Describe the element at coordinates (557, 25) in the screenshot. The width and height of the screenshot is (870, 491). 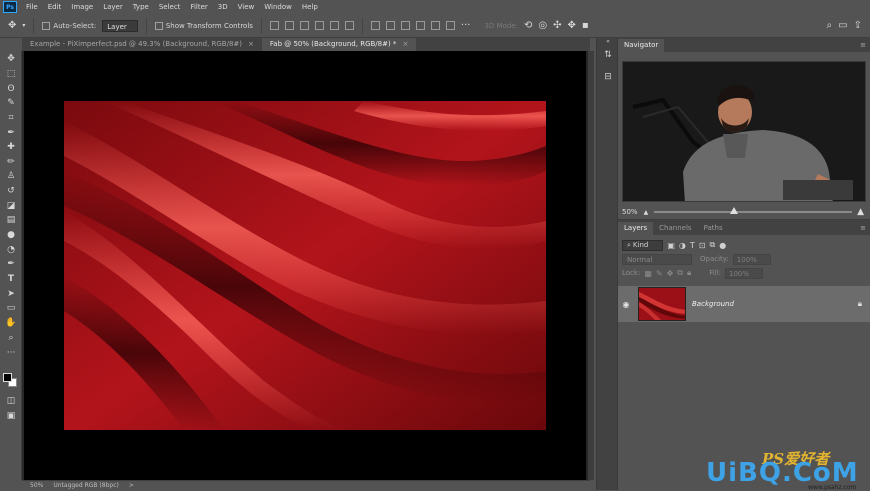
I see `3d-pan-icon: ✣` at that location.